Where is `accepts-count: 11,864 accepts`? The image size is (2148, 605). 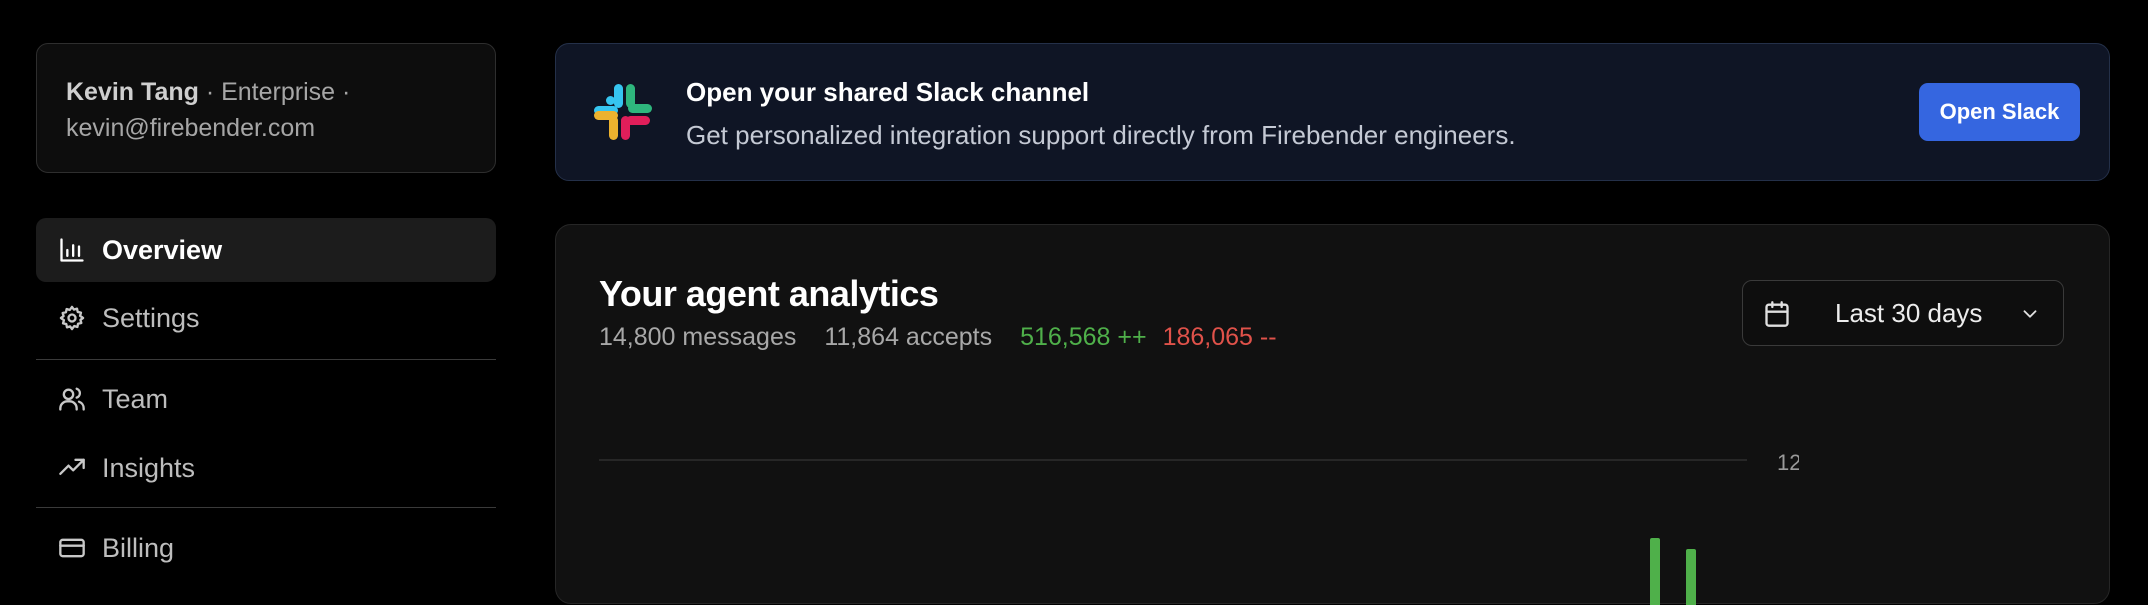 accepts-count: 11,864 accepts is located at coordinates (908, 337).